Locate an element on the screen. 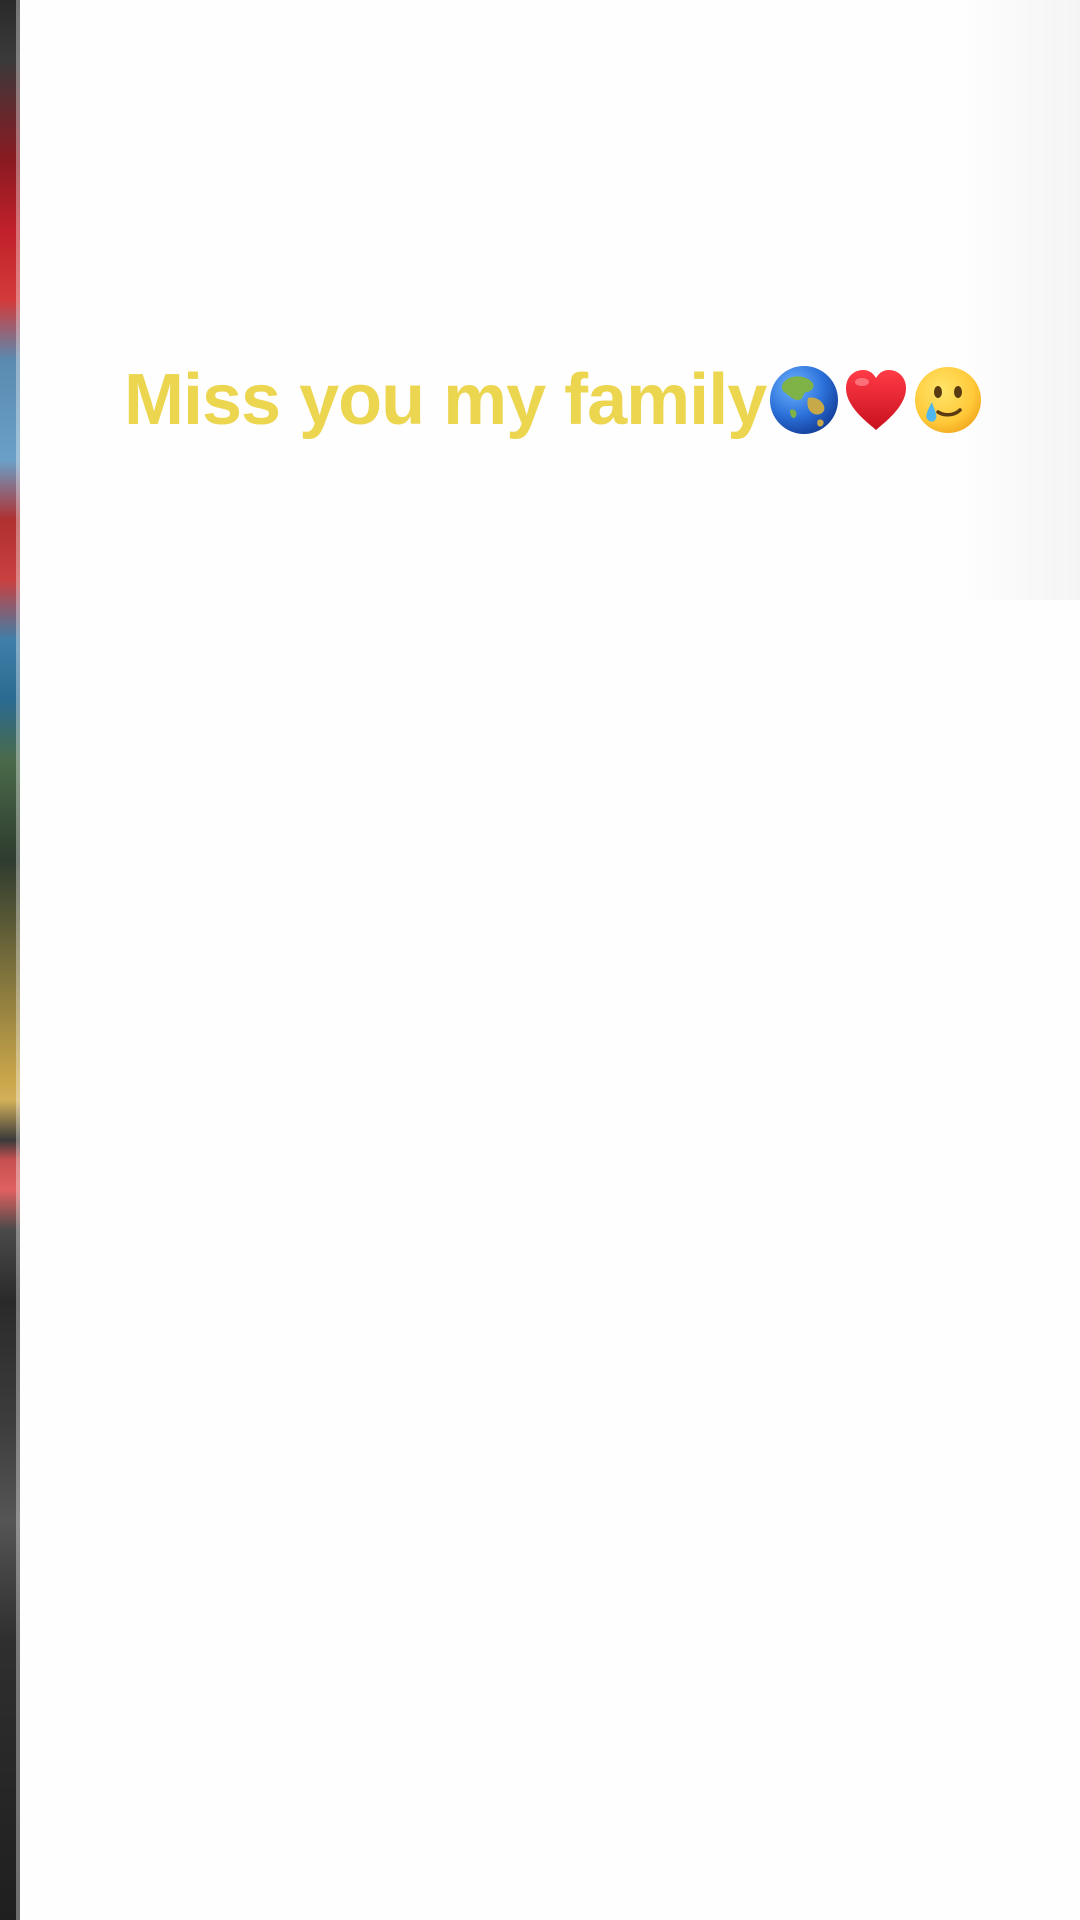 Image resolution: width=1080 pixels, height=1920 pixels. globe-asia-australia-icon is located at coordinates (804, 400).